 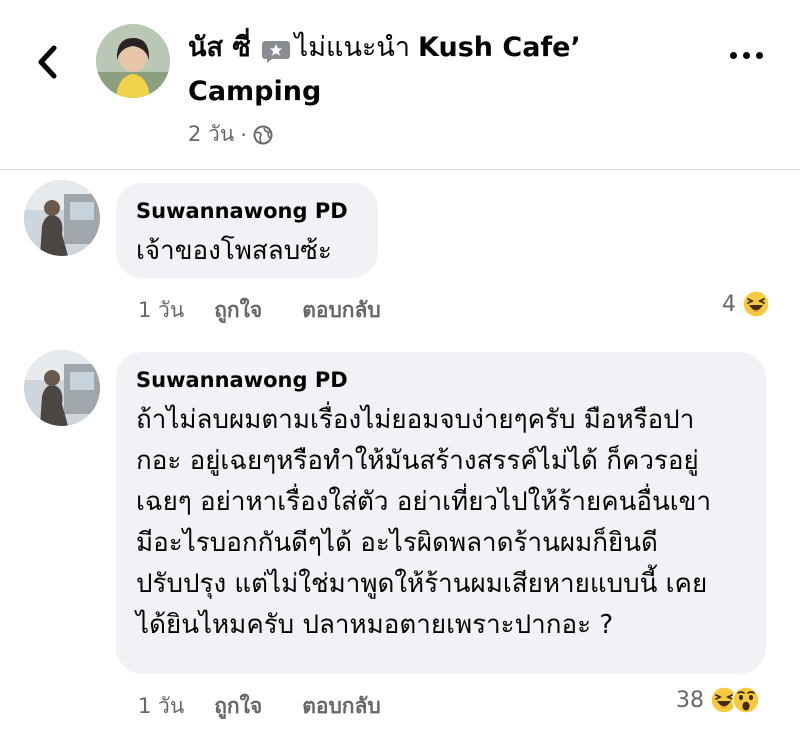 I want to click on reaction-summary: 4, so click(x=746, y=304).